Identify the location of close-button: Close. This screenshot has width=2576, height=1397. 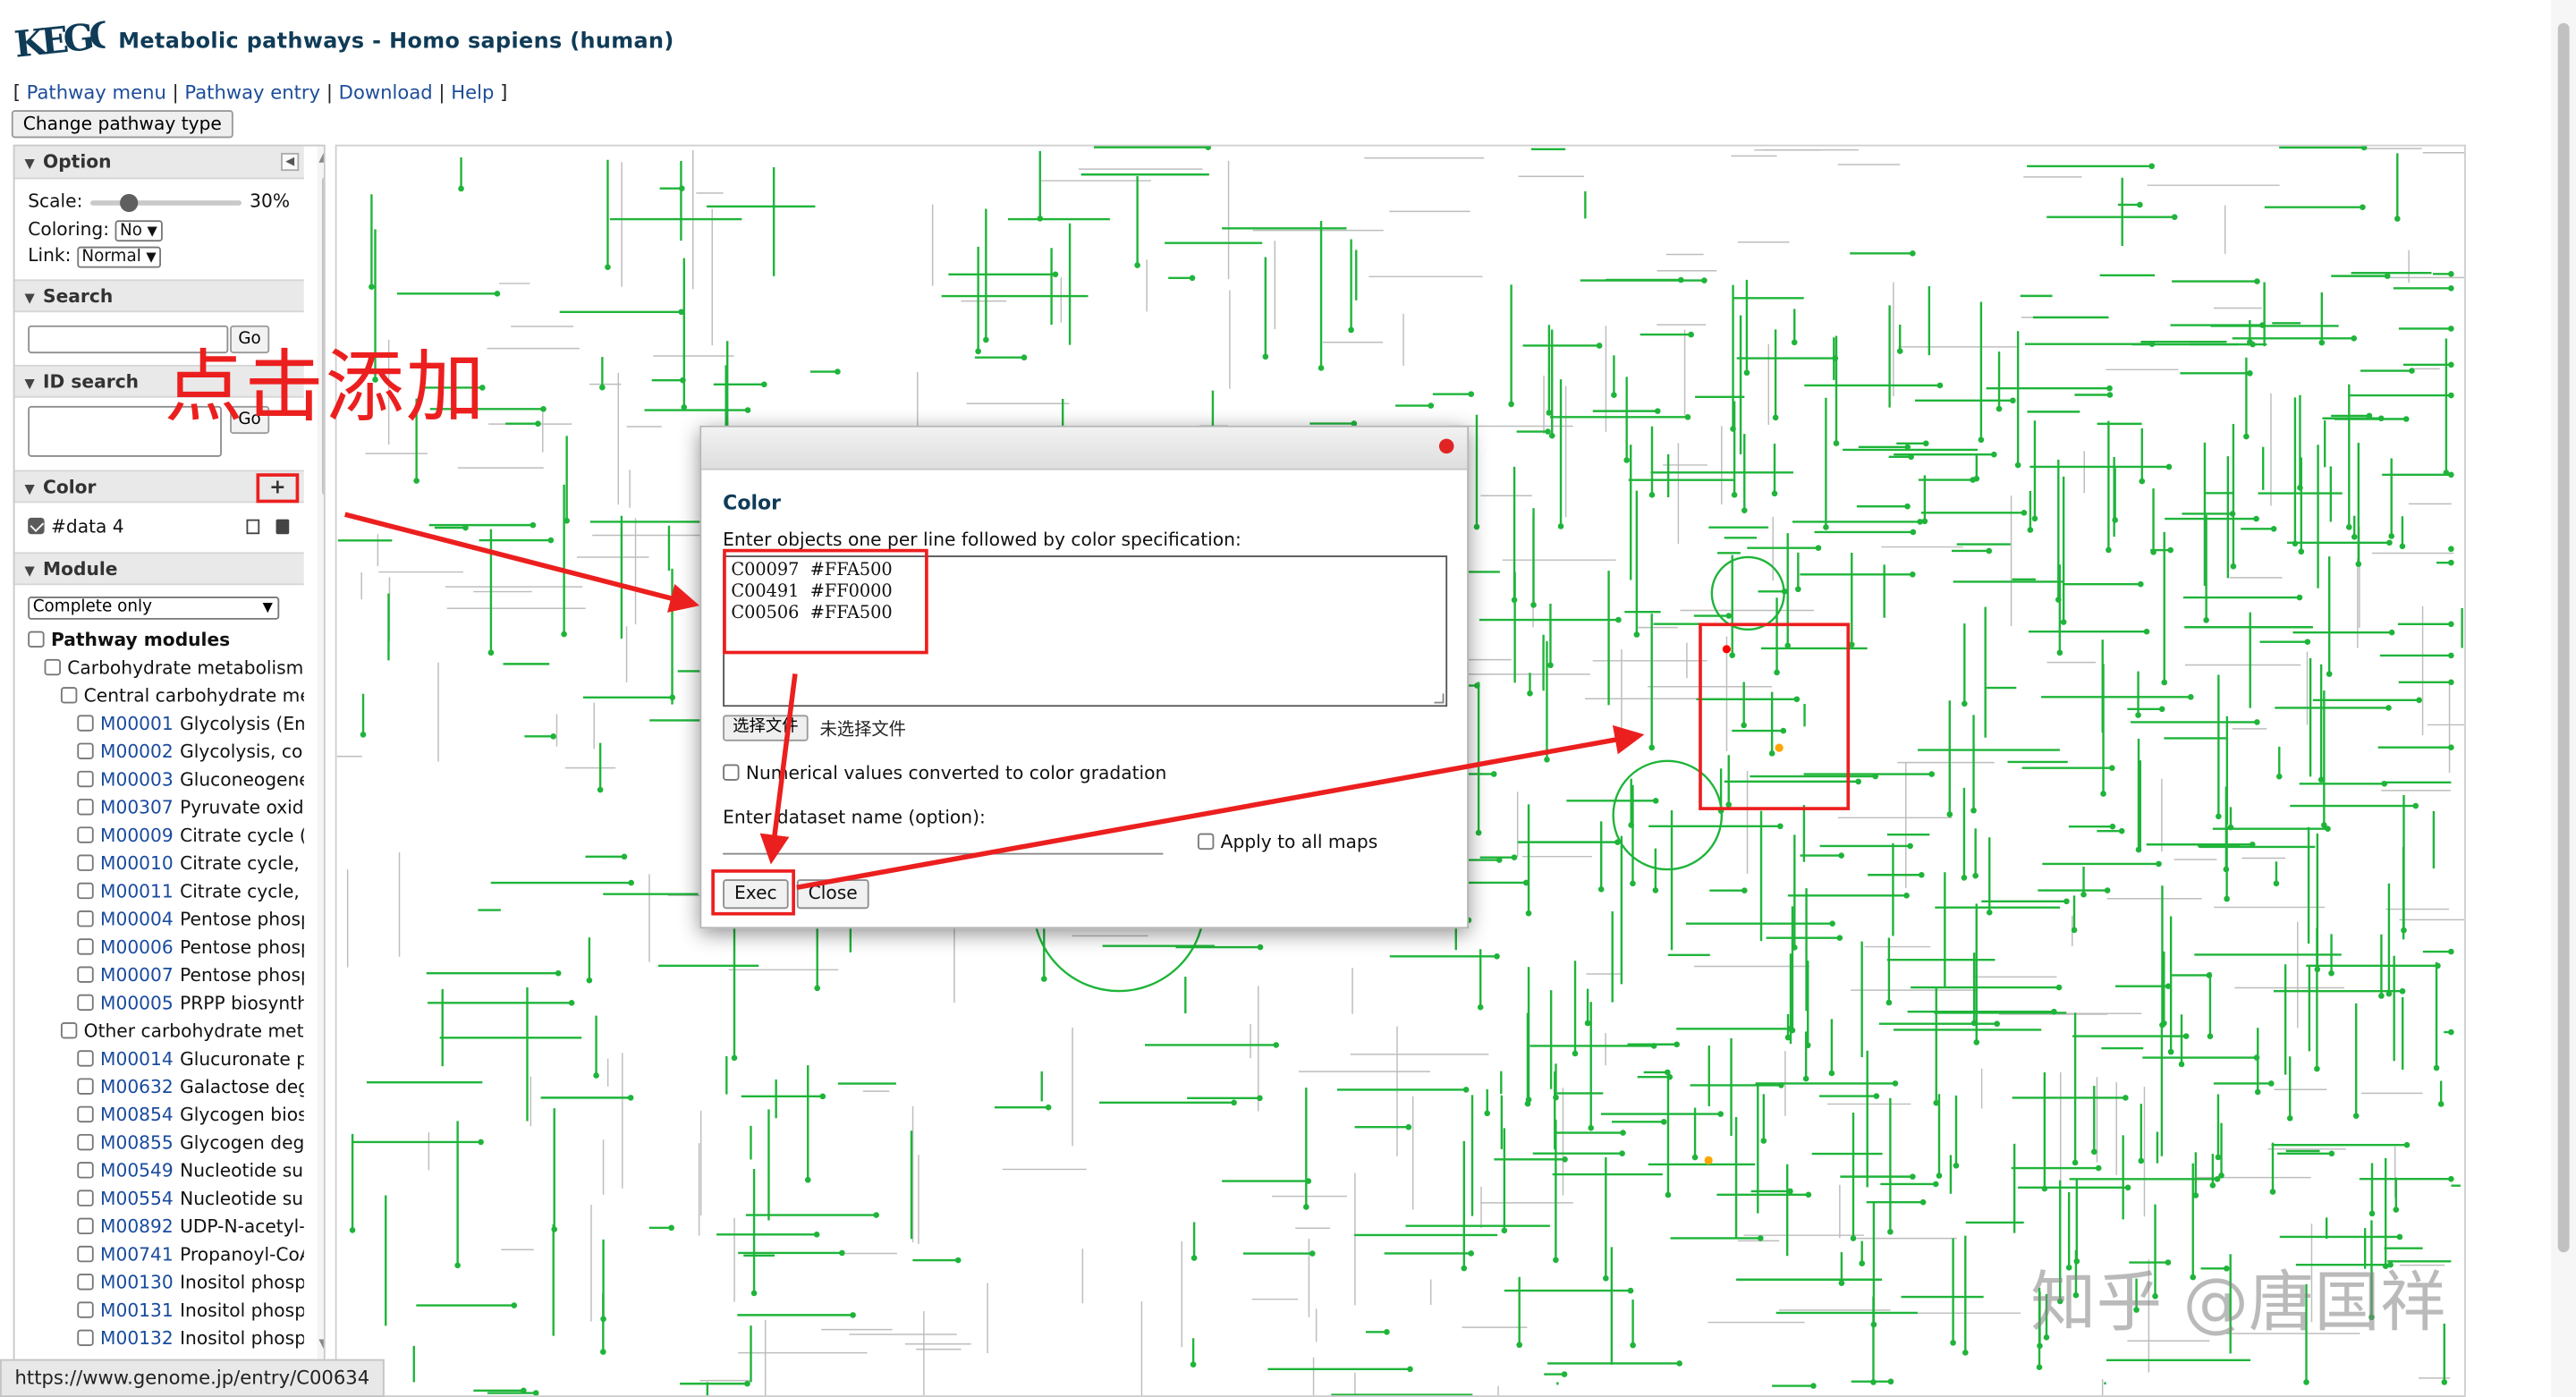
(832, 894).